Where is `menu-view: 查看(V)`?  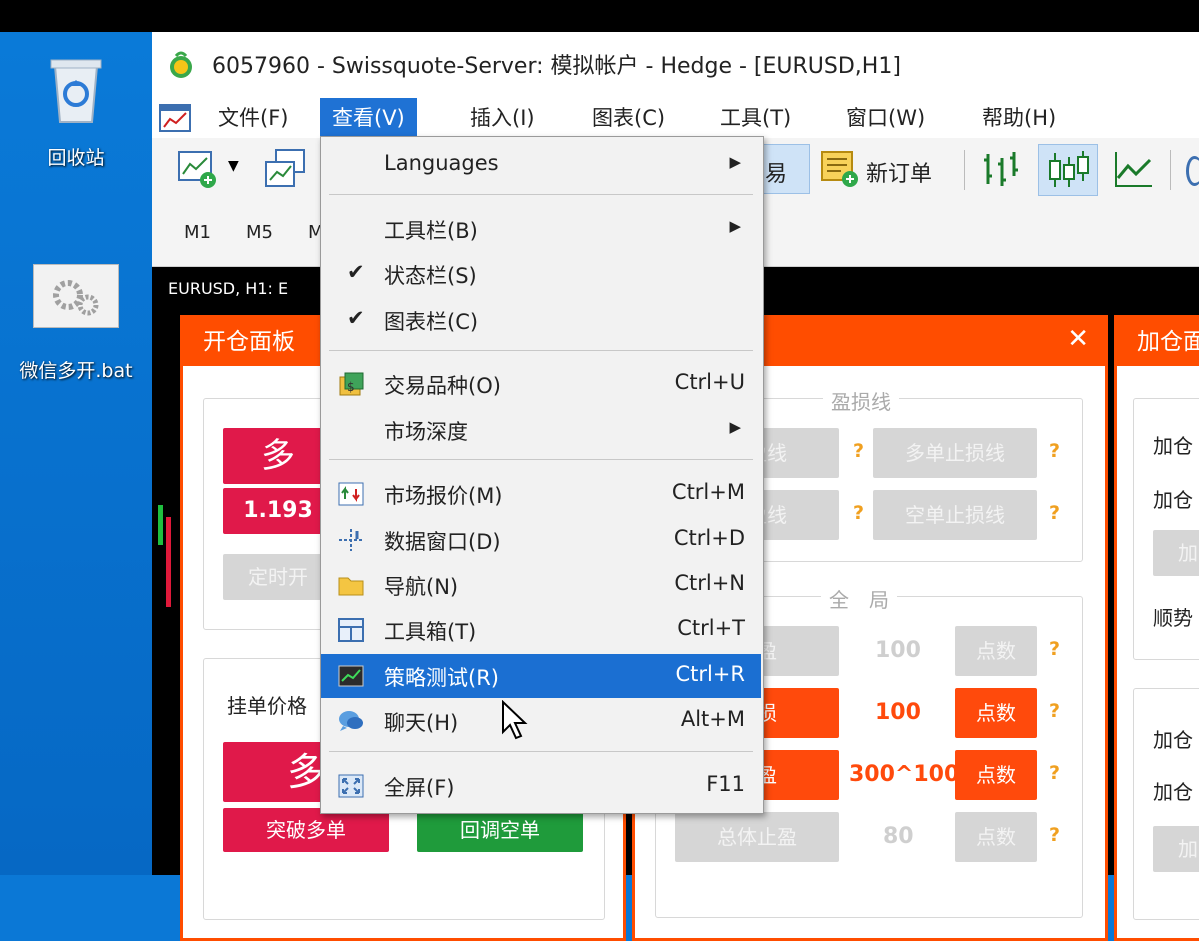 menu-view: 查看(V) is located at coordinates (368, 118).